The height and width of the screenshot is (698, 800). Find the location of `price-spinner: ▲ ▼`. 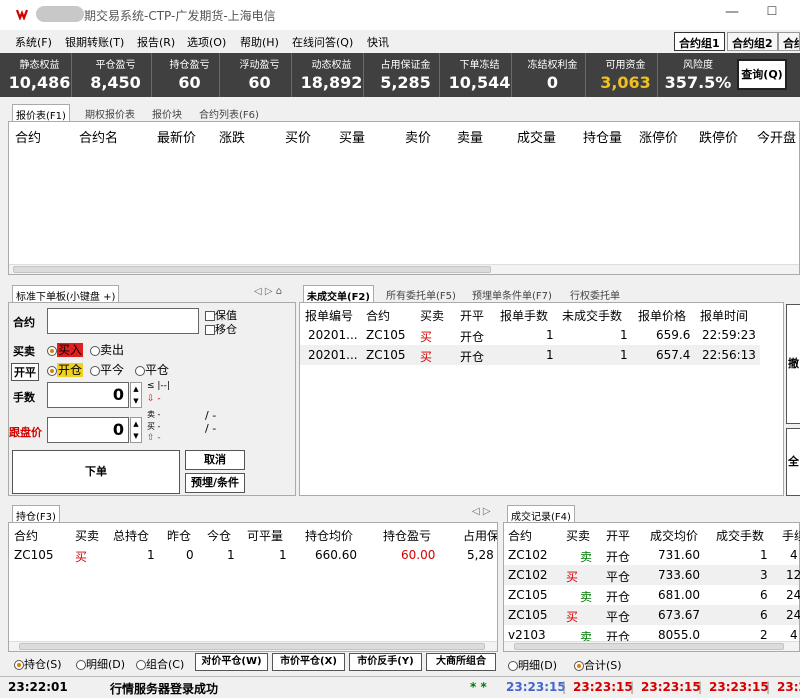

price-spinner: ▲ ▼ is located at coordinates (136, 430).